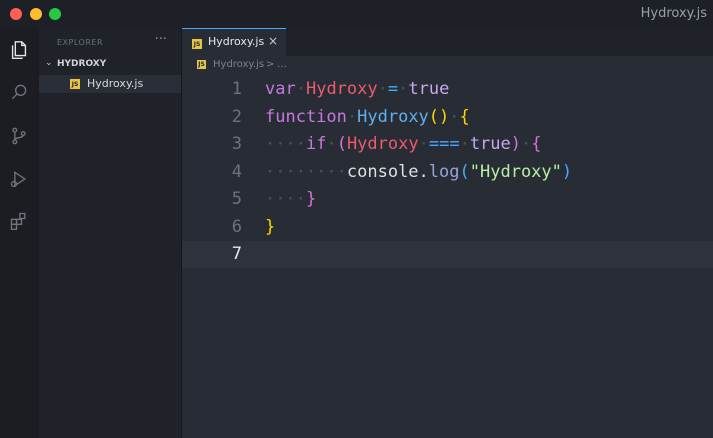 The image size is (713, 438). What do you see at coordinates (36, 14) in the screenshot?
I see `minimize-window-button` at bounding box center [36, 14].